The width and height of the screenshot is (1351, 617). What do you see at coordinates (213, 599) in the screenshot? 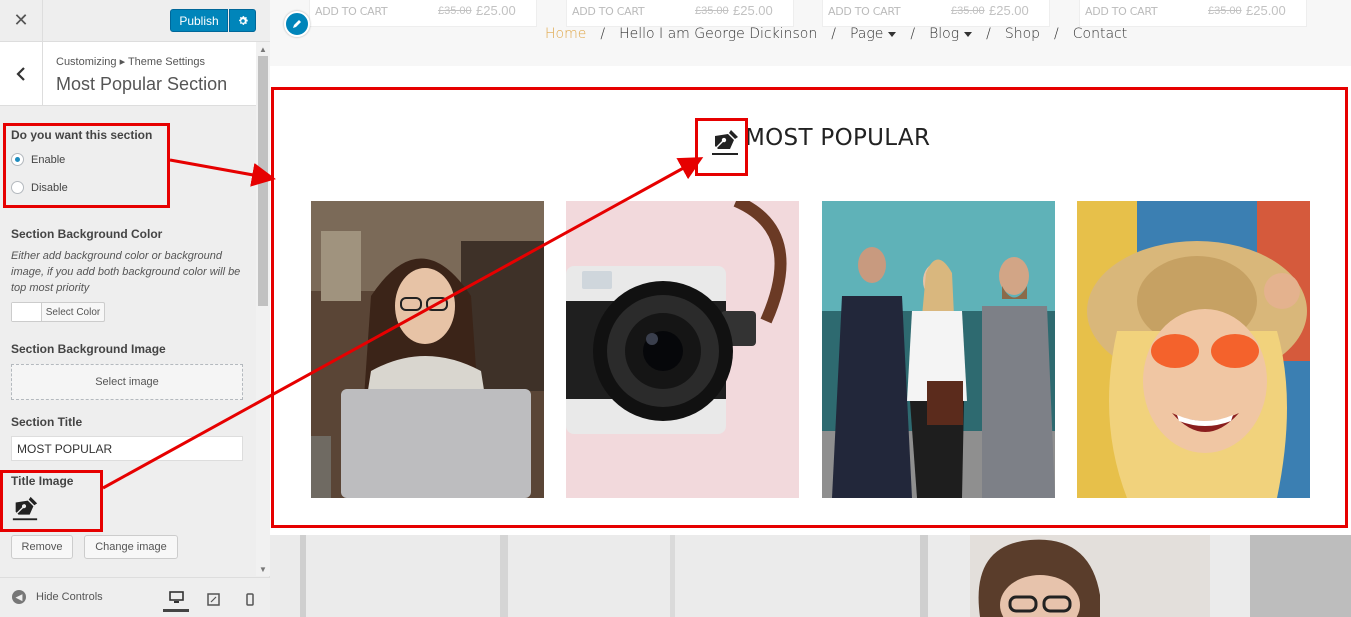
I see `tablet-preview-icon` at bounding box center [213, 599].